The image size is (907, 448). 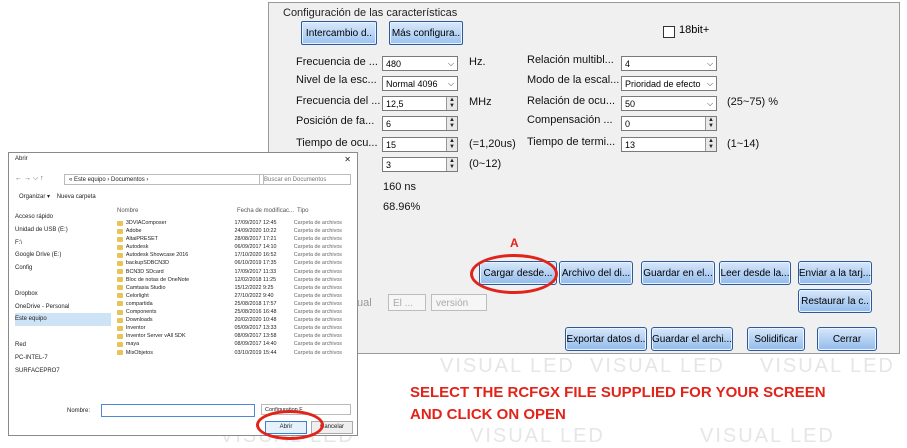 I want to click on param-stepper: 6 ▲ ▼, so click(x=420, y=123).